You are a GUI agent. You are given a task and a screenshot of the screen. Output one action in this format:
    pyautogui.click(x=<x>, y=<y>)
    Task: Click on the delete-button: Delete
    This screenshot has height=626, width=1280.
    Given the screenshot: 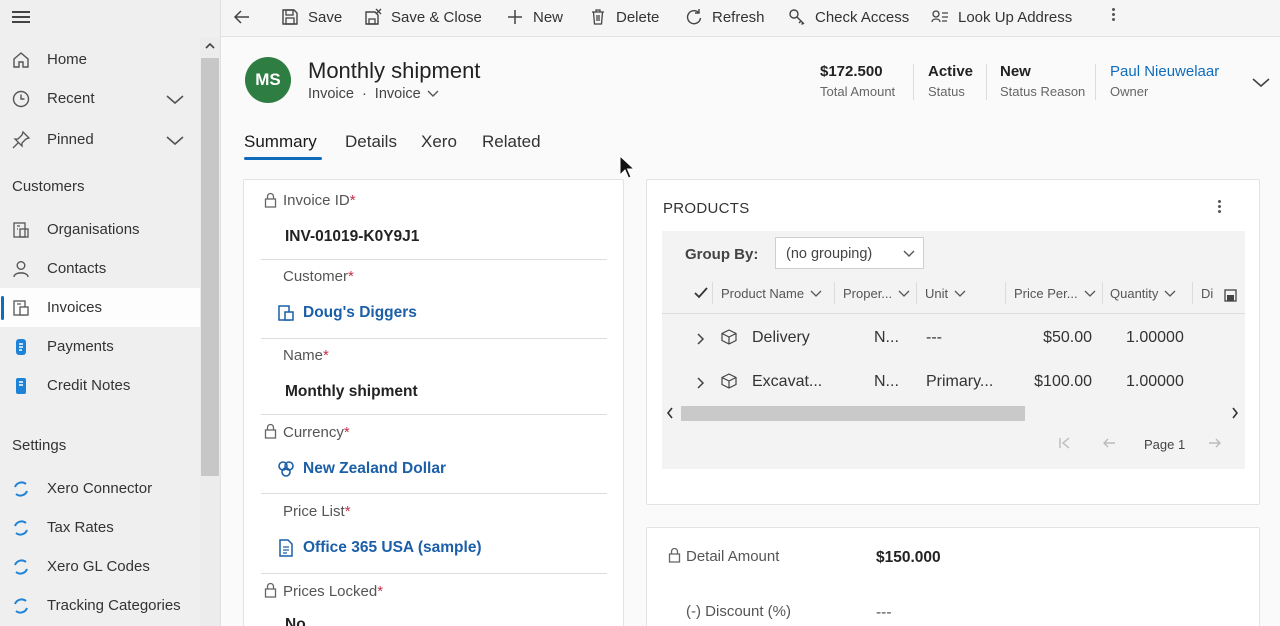 What is the action you would take?
    pyautogui.click(x=624, y=17)
    